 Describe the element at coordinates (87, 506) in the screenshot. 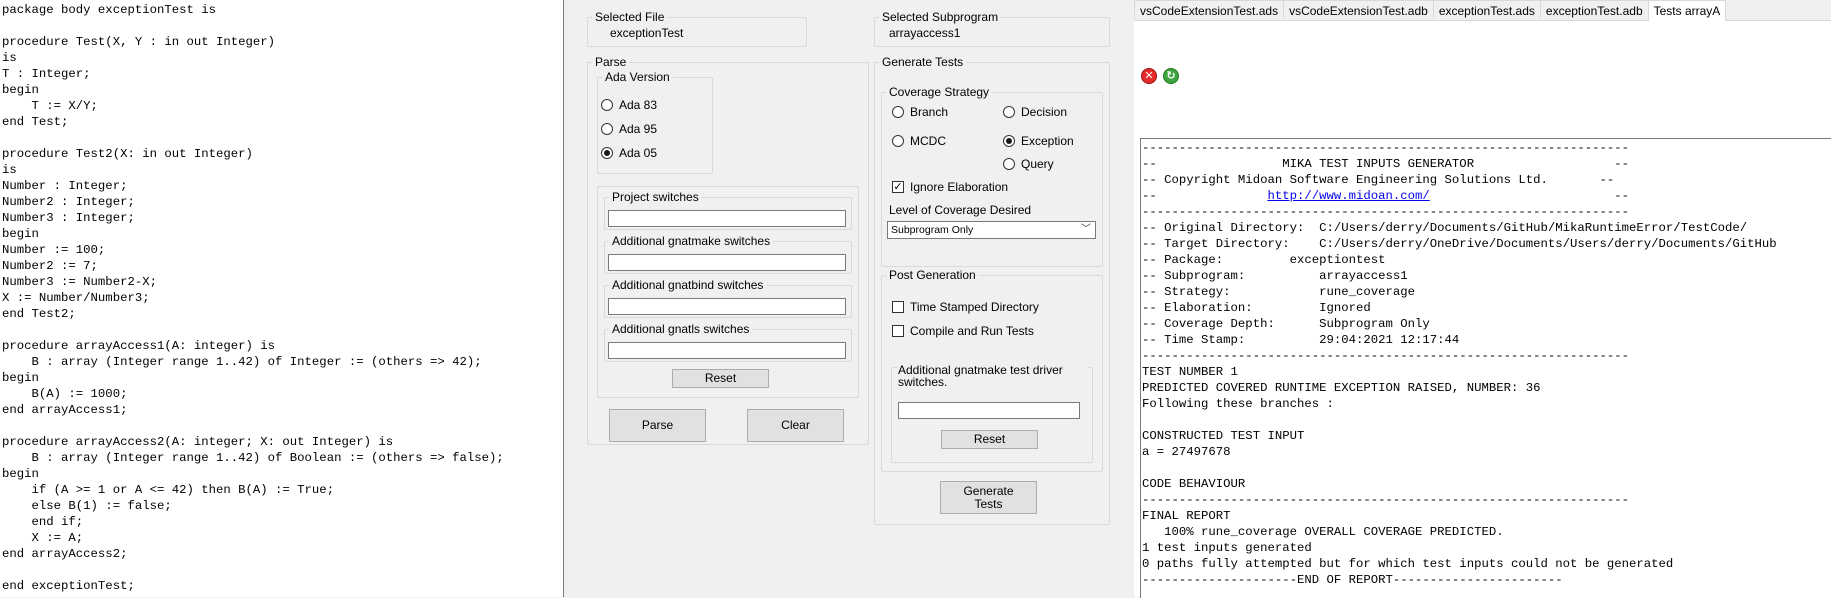

I see `code-line: else B(1) := false;` at that location.